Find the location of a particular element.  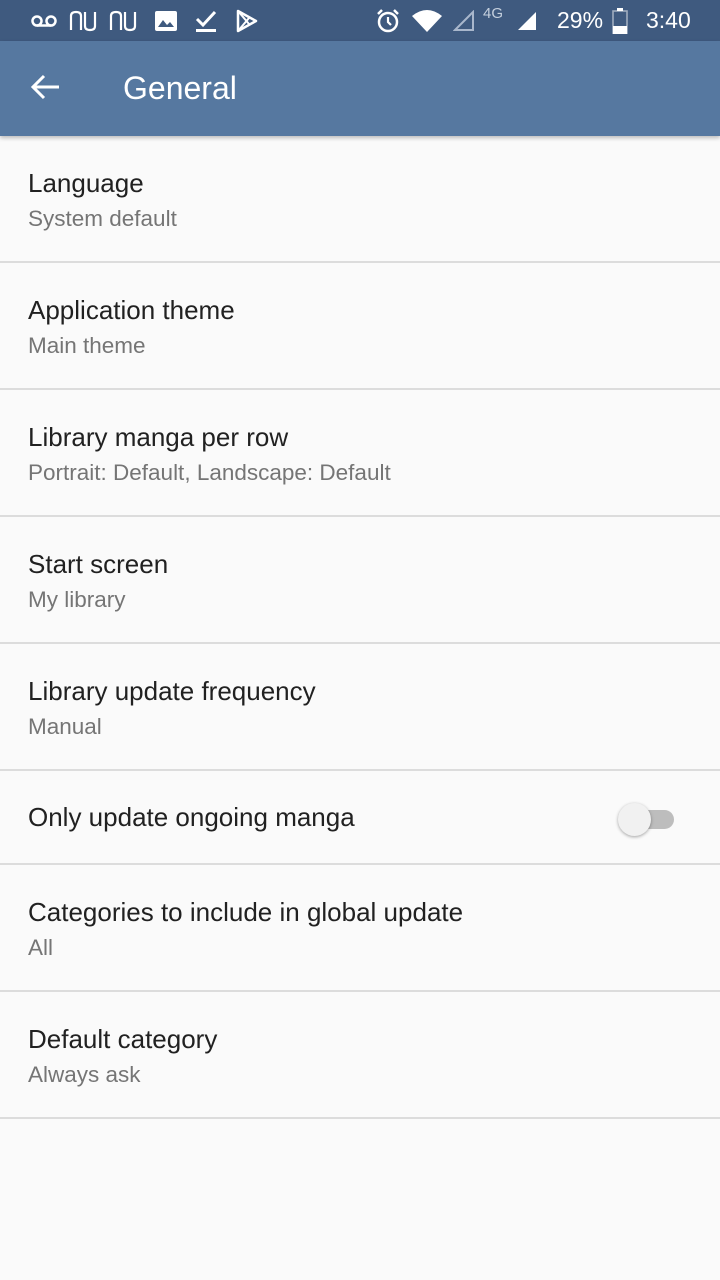

pref-language: Language System default is located at coordinates (360, 199).